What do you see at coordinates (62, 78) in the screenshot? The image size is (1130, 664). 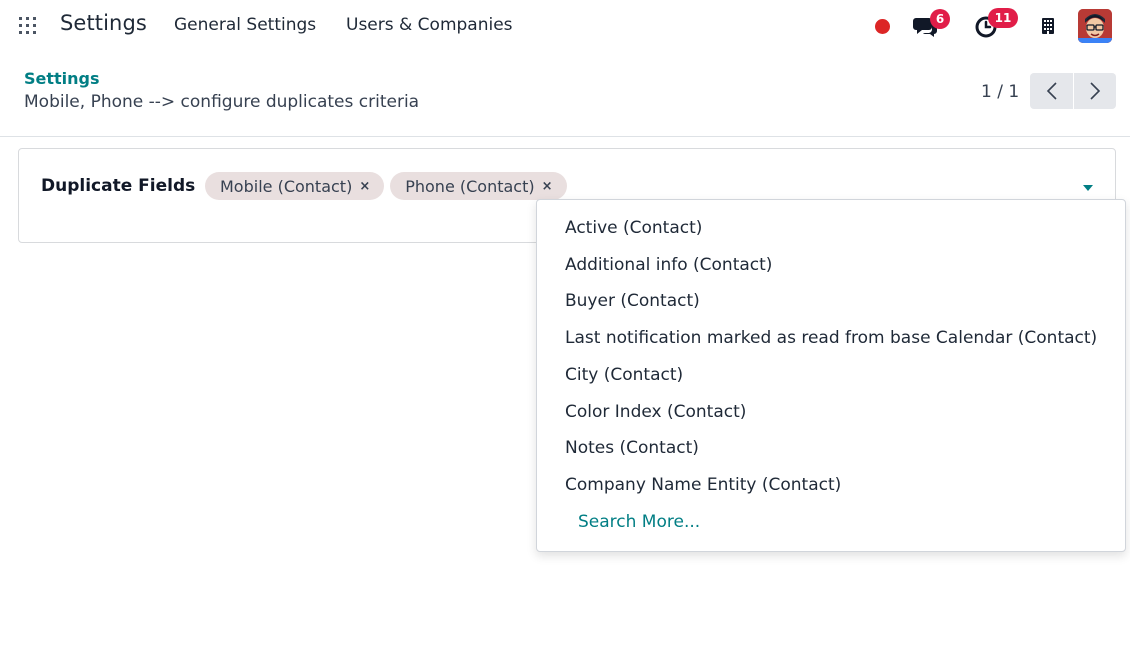 I see `breadcrumb-settings-link: Settings` at bounding box center [62, 78].